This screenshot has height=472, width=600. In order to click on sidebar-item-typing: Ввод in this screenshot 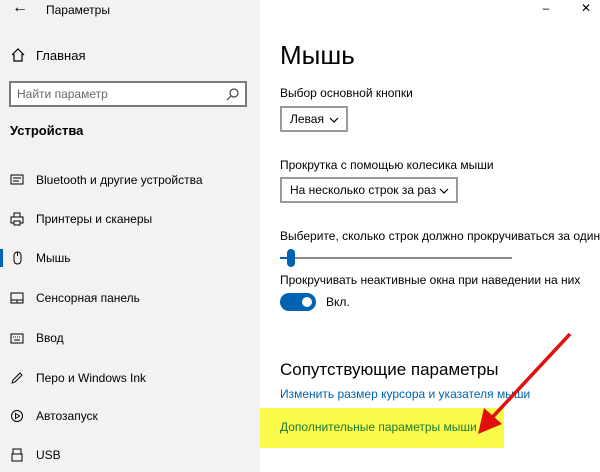, I will do `click(130, 338)`.